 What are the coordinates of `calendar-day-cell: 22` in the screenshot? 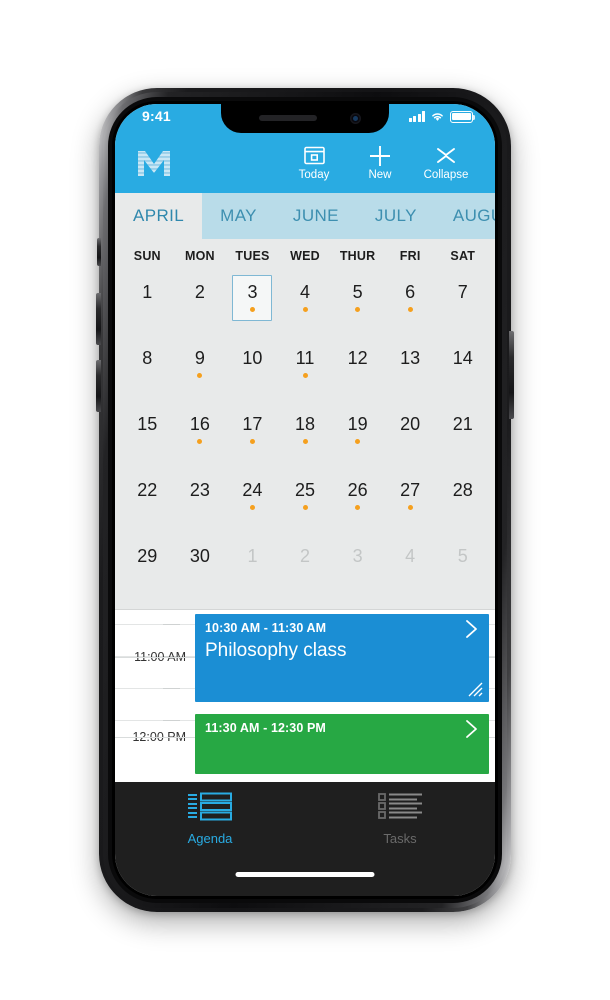 It's located at (147, 504).